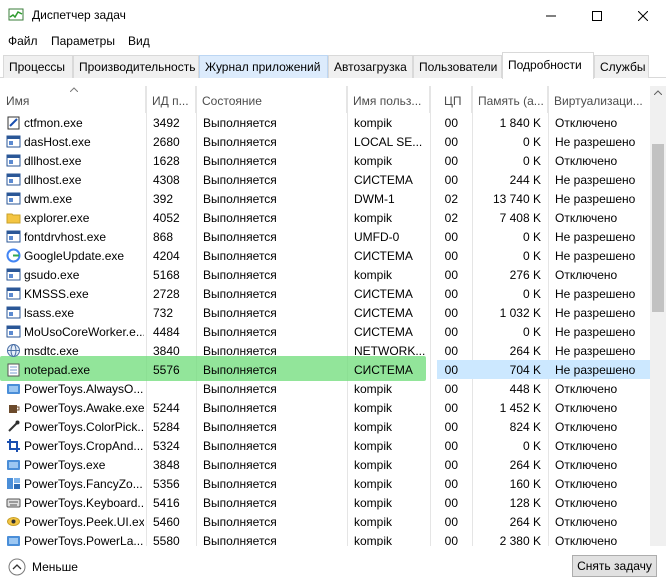 The image size is (666, 577). Describe the element at coordinates (551, 15) in the screenshot. I see `minimize-button` at that location.